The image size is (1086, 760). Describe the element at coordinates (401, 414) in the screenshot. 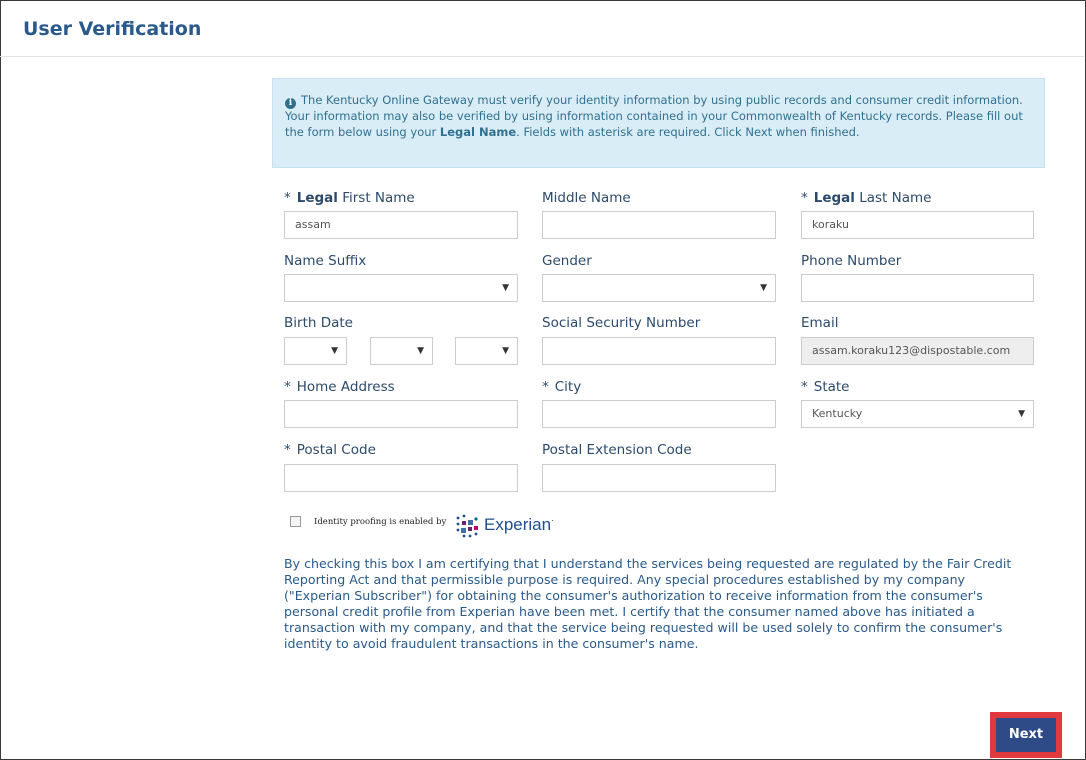

I see `home-address-input` at that location.